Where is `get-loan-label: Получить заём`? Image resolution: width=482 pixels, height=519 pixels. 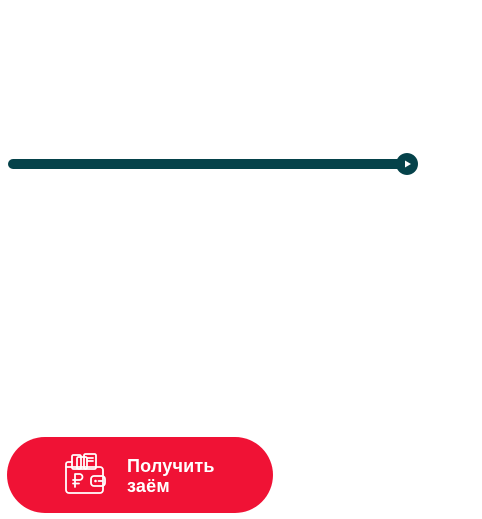
get-loan-label: Получить заём is located at coordinates (171, 476).